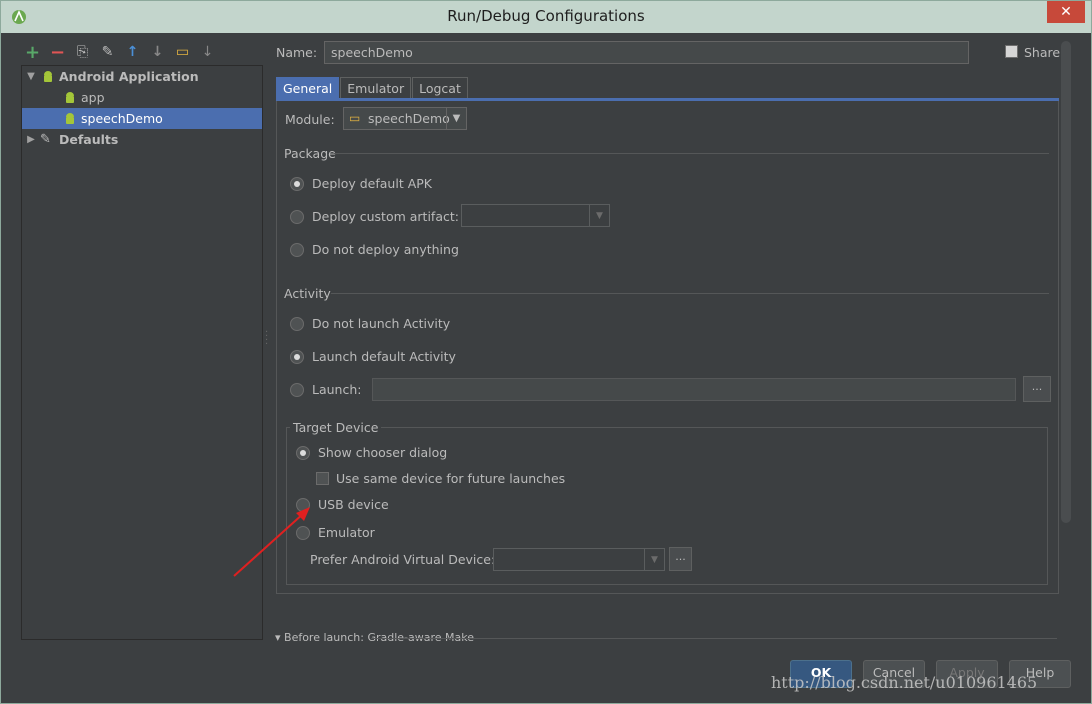  What do you see at coordinates (31, 76) in the screenshot?
I see `expand-down-icon: ▼` at bounding box center [31, 76].